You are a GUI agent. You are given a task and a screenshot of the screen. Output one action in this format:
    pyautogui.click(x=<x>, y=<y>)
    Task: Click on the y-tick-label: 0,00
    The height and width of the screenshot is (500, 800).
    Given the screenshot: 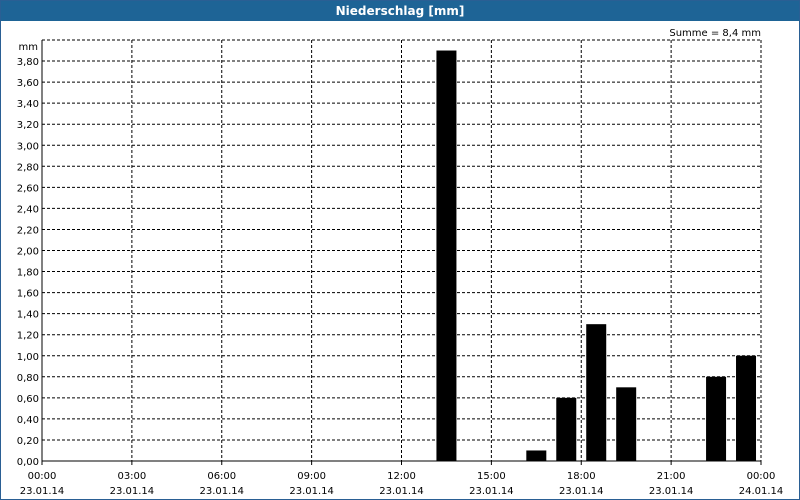 What is the action you would take?
    pyautogui.click(x=28, y=462)
    